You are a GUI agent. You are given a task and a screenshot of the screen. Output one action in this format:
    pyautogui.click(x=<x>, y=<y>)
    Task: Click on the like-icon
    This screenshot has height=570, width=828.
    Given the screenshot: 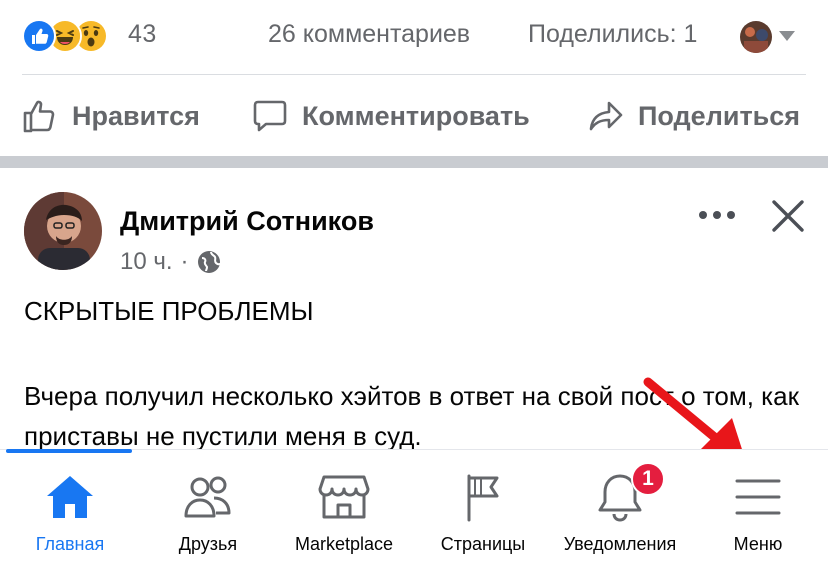 What is the action you would take?
    pyautogui.click(x=39, y=36)
    